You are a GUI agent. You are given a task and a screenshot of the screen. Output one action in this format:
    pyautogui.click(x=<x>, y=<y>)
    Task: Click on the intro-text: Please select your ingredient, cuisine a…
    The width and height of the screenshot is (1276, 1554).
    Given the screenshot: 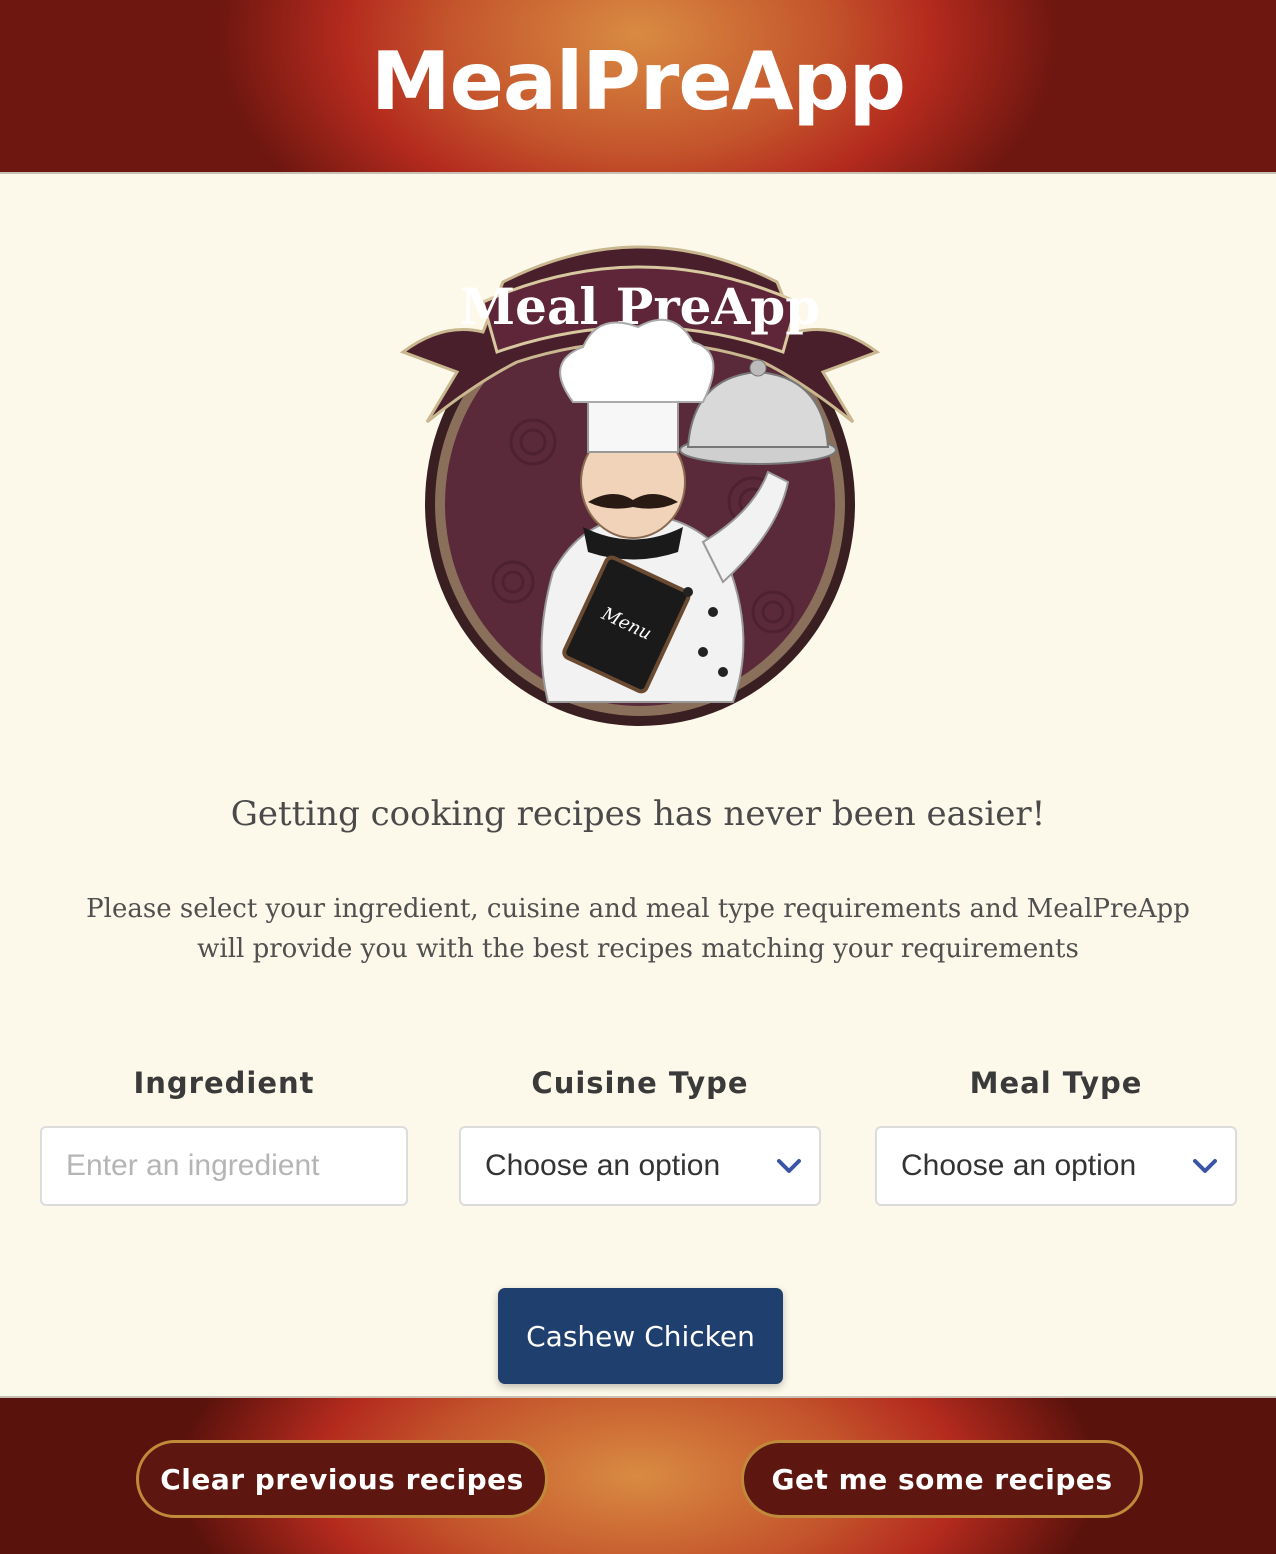 What is the action you would take?
    pyautogui.click(x=638, y=929)
    